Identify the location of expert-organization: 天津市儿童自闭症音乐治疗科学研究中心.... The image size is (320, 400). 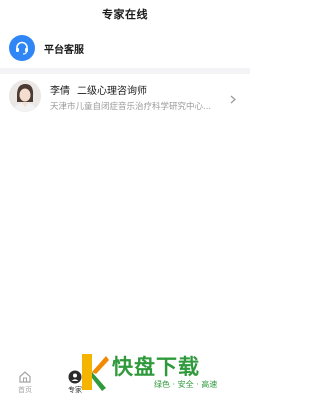
(131, 107).